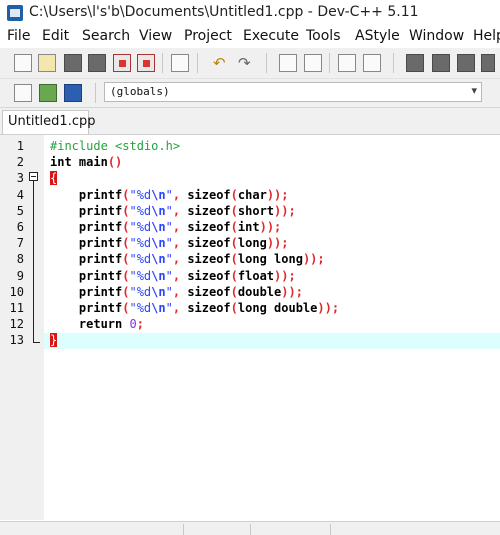  What do you see at coordinates (93, 162) in the screenshot?
I see `code-token: main` at bounding box center [93, 162].